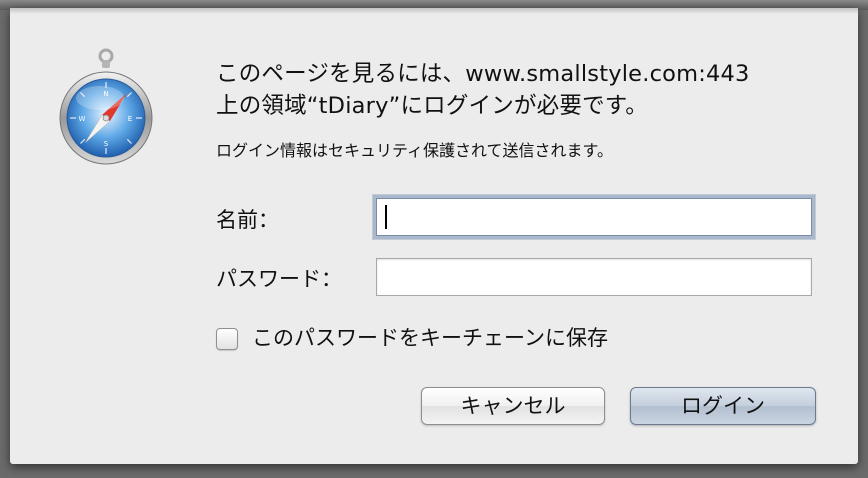  What do you see at coordinates (430, 338) in the screenshot?
I see `keychain-checkbox-label: このパスワードをキーチェーンに保存` at bounding box center [430, 338].